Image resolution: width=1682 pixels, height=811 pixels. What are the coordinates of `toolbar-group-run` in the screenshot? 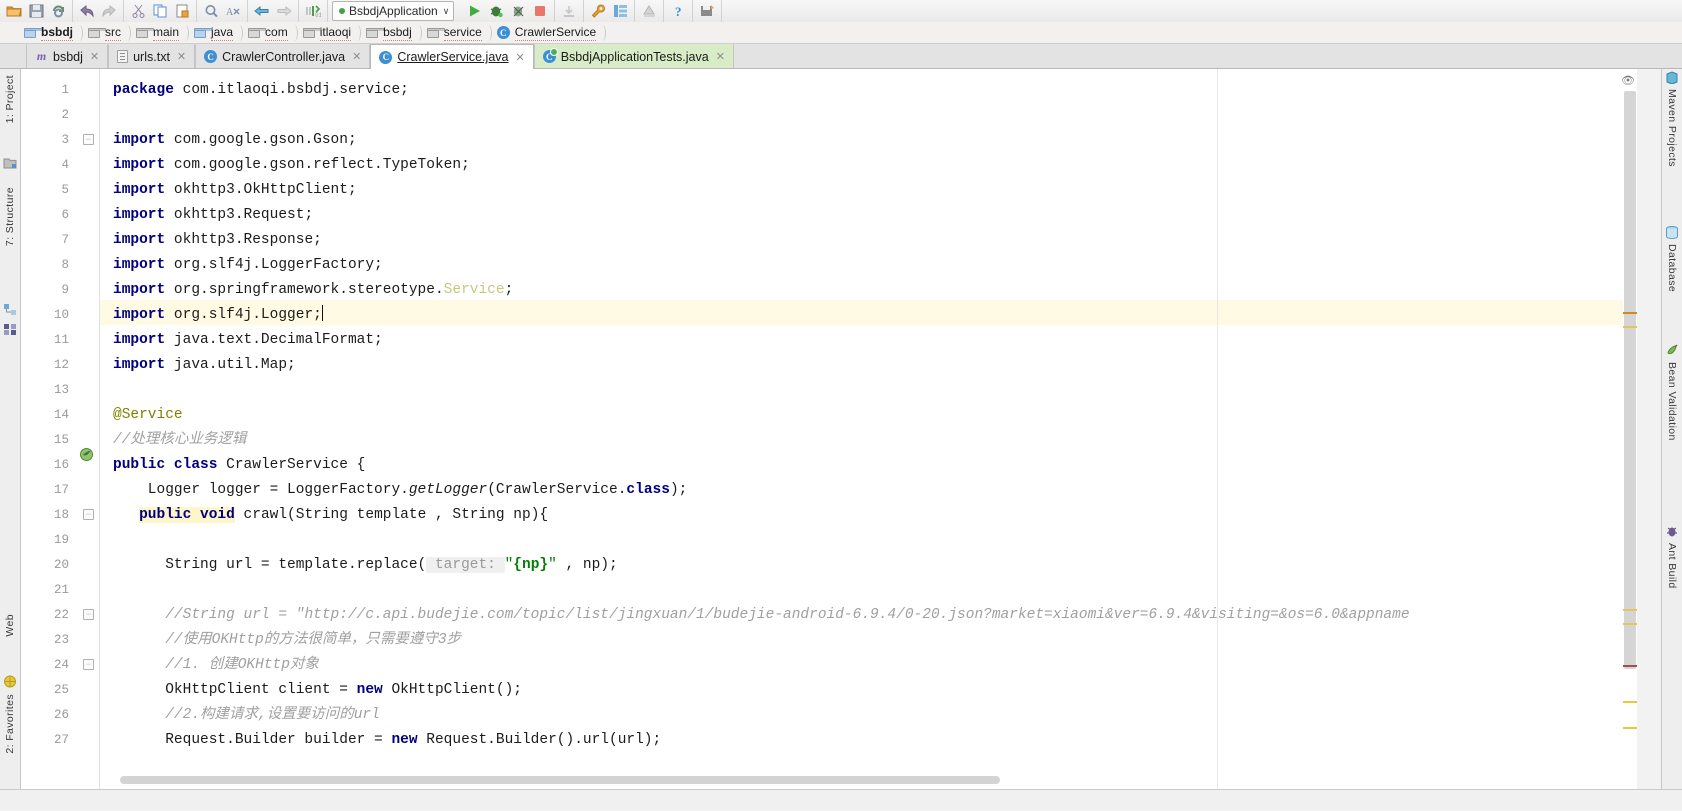 It's located at (508, 11).